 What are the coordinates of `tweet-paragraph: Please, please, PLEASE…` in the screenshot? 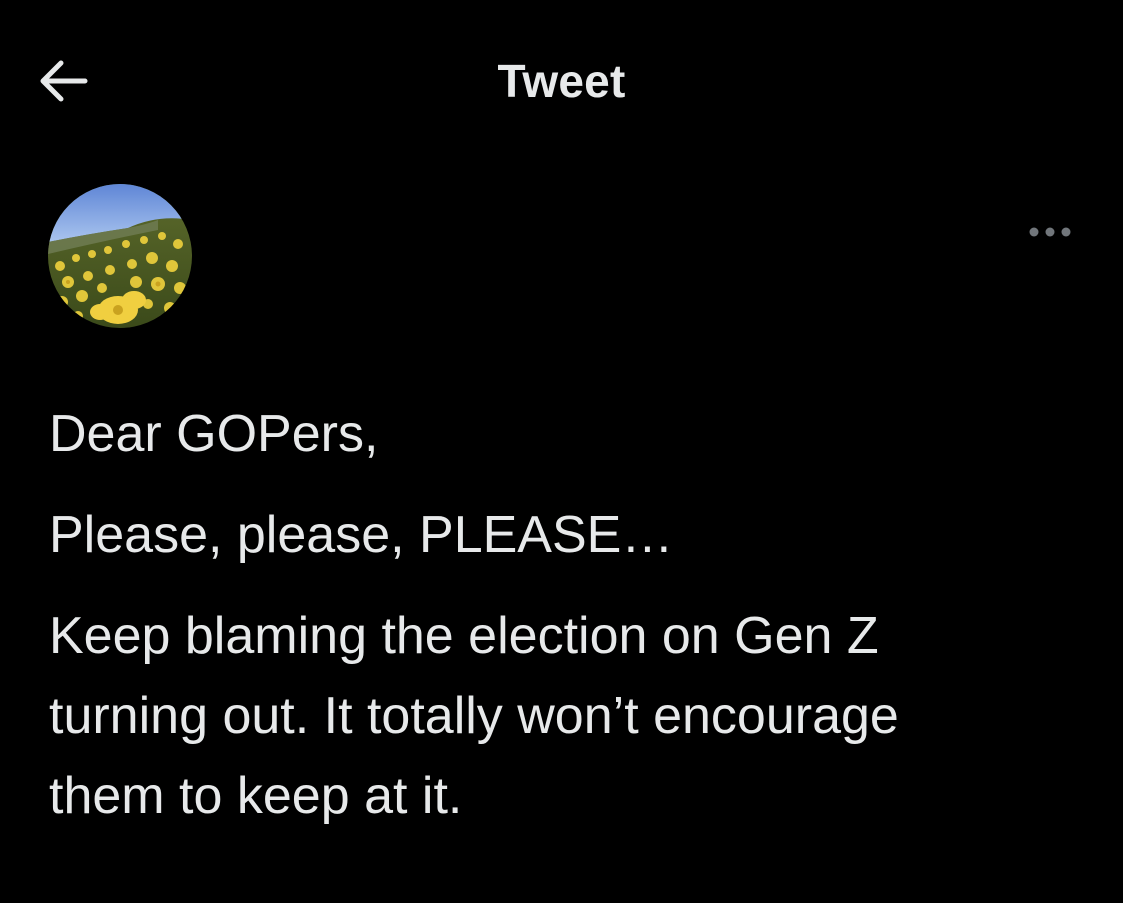 It's located at (361, 535).